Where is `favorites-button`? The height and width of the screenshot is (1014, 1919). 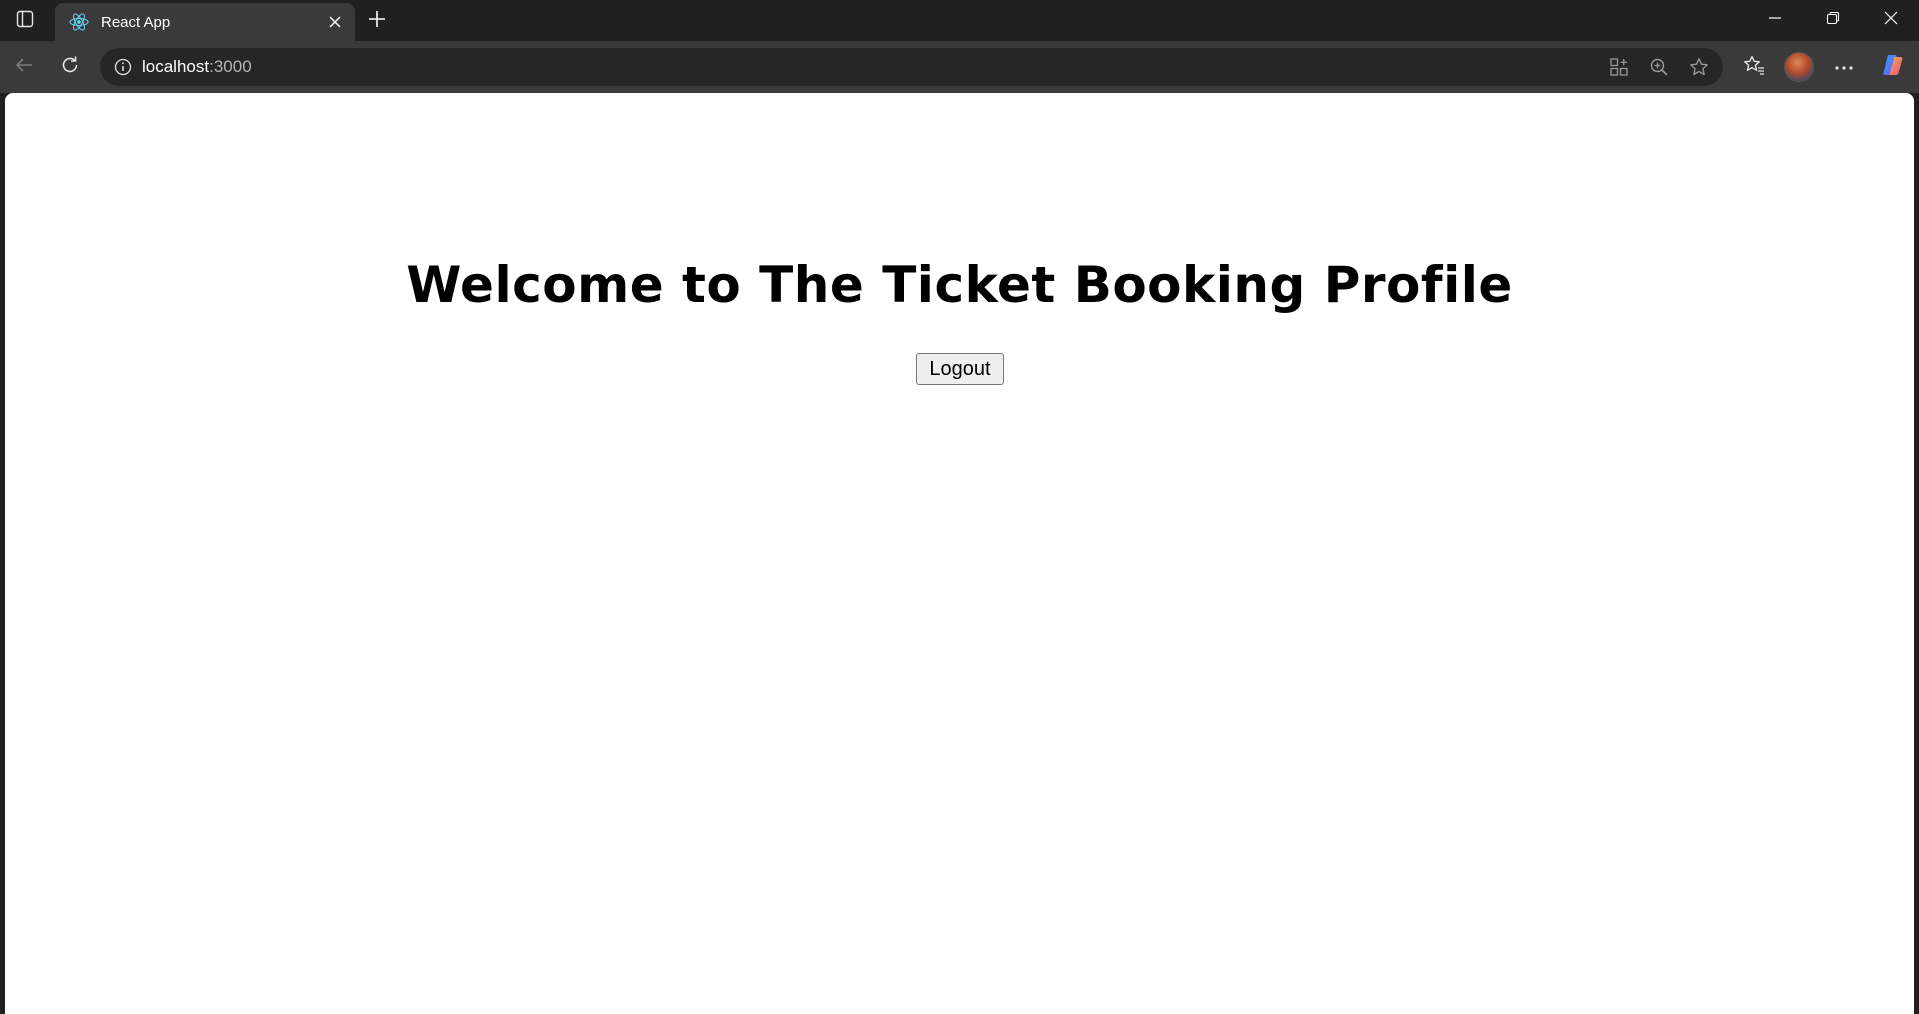 favorites-button is located at coordinates (1754, 67).